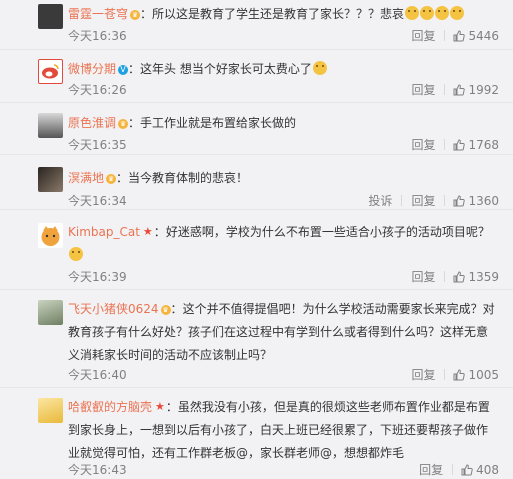 Image resolution: width=513 pixels, height=479 pixels. I want to click on username: 溟满地, so click(86, 178).